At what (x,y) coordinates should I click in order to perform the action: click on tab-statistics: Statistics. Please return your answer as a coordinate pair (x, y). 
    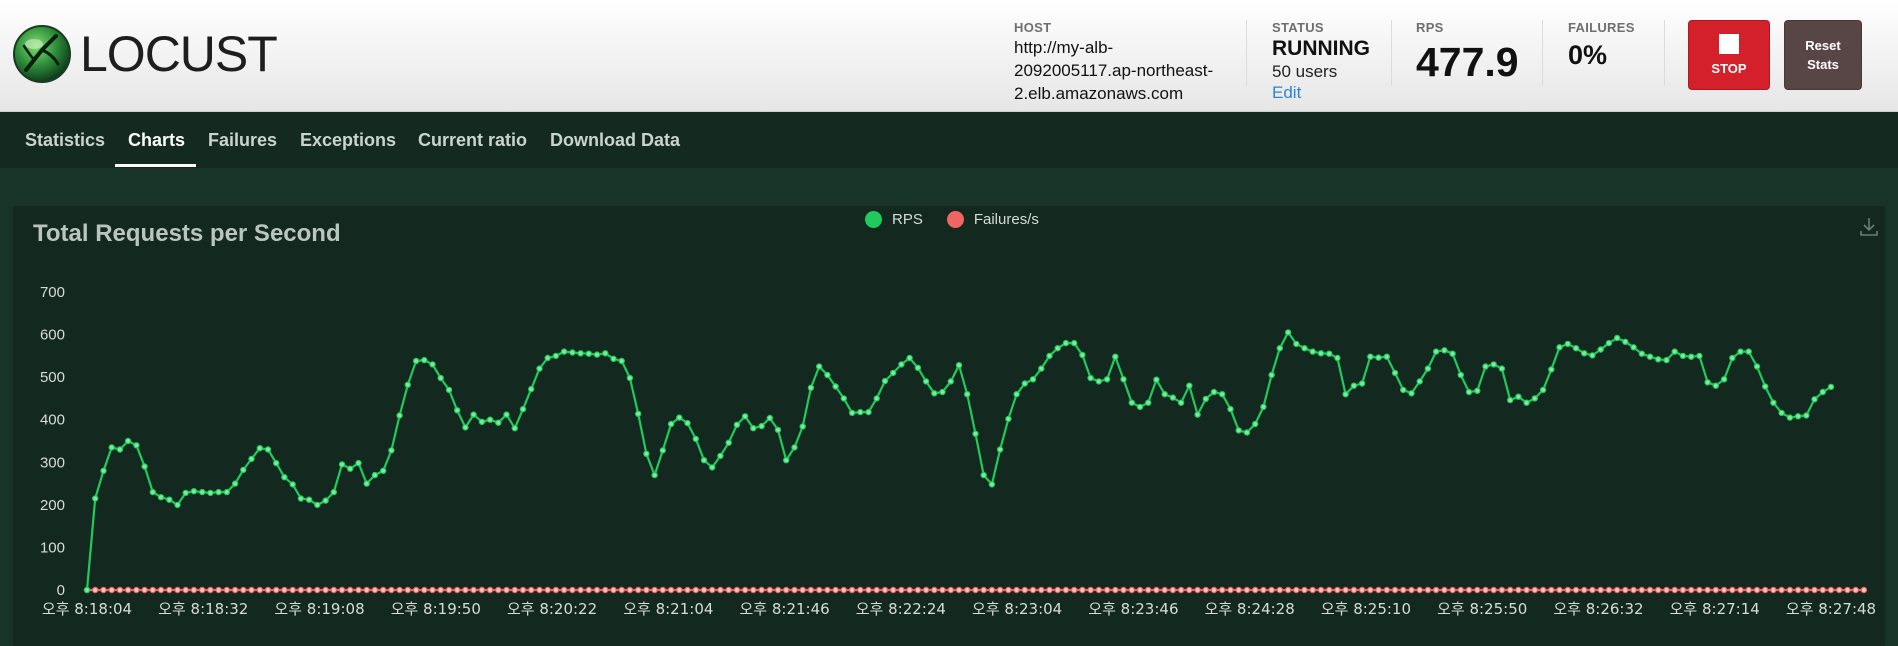
    Looking at the image, I should click on (65, 140).